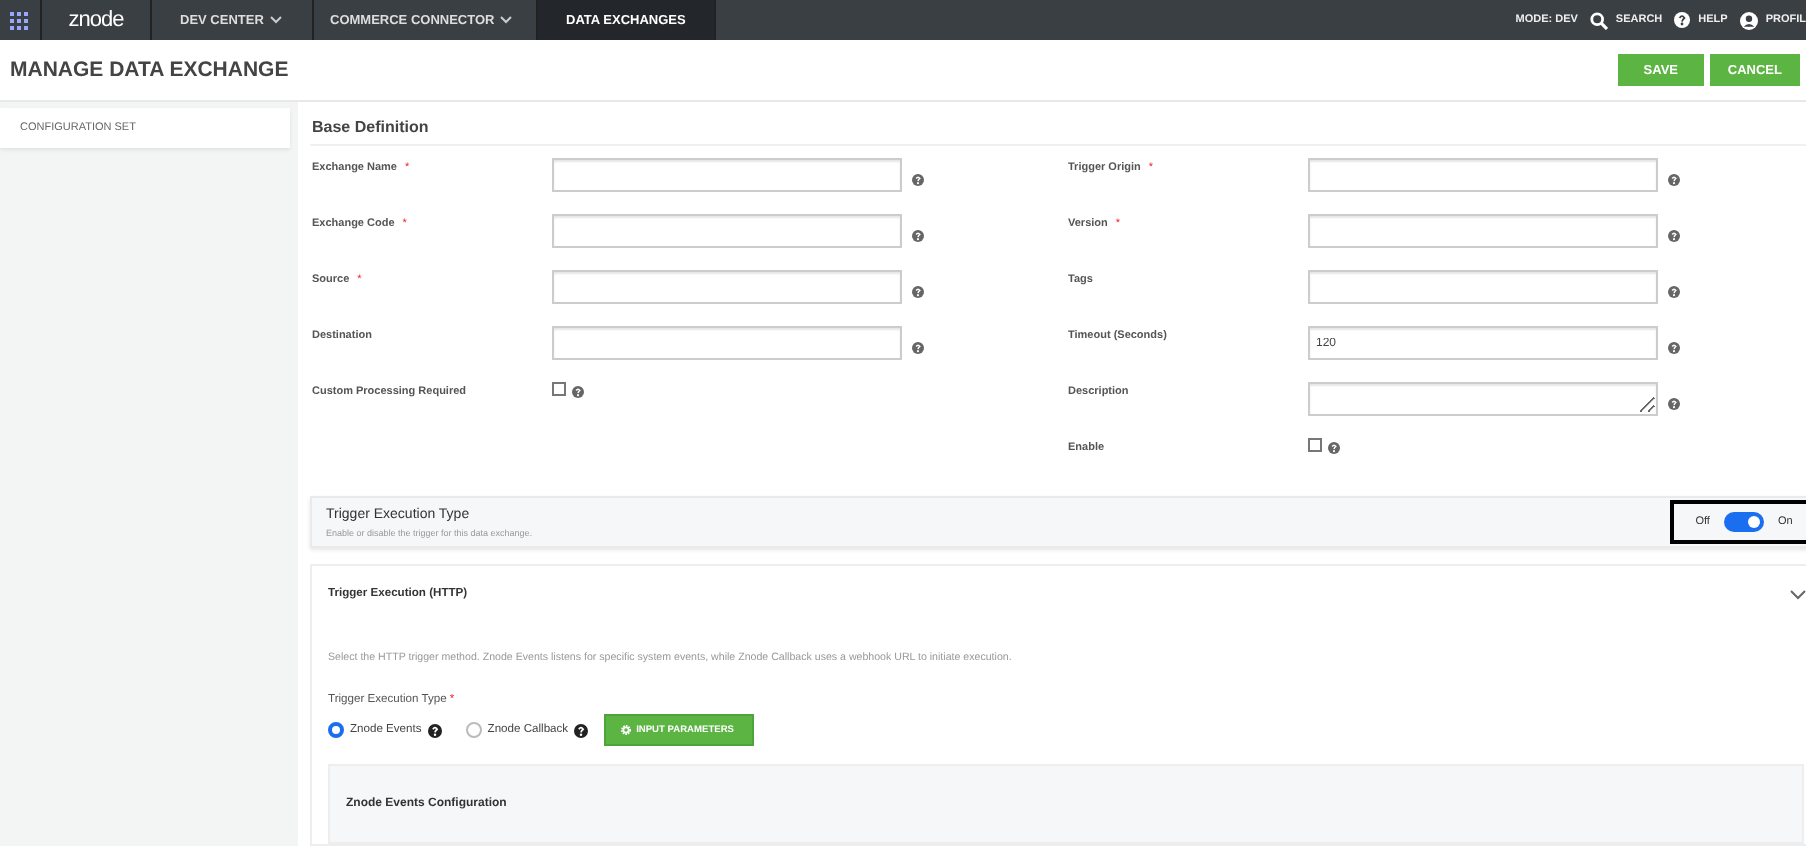 This screenshot has height=846, width=1806. I want to click on page-title: MANAGE DATA EXCHANGE, so click(149, 70).